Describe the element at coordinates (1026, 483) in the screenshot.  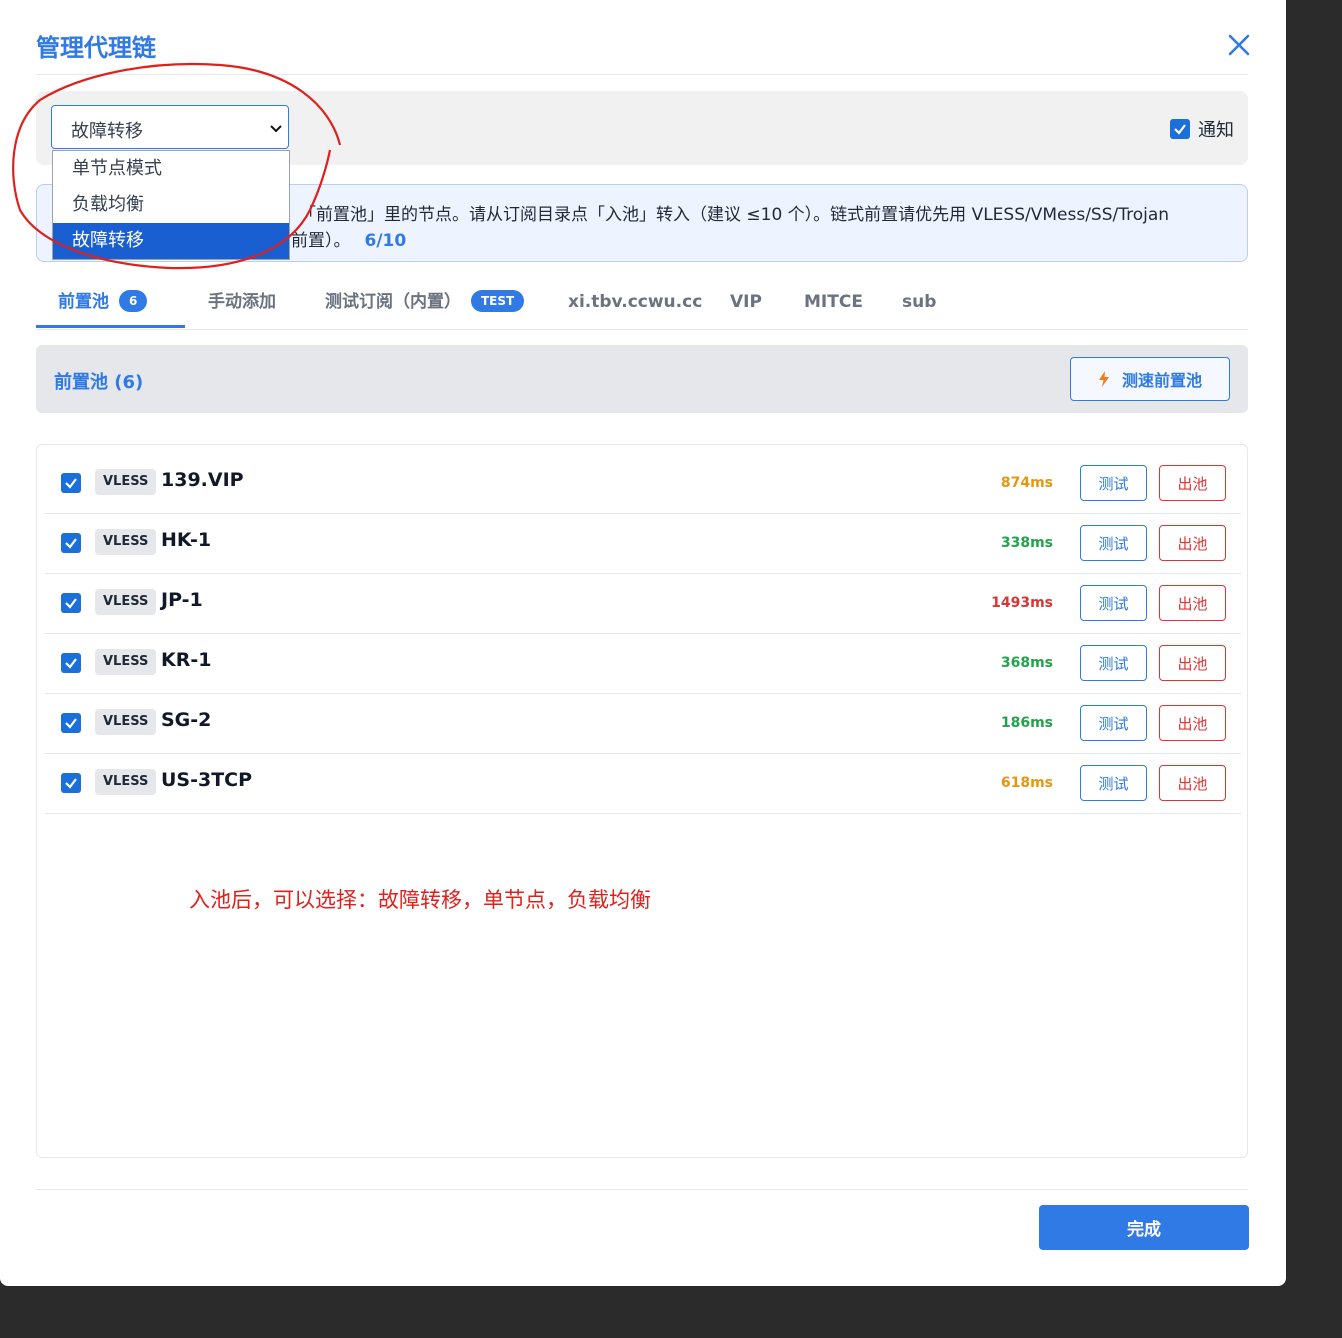
I see `node-latency: 874ms` at that location.